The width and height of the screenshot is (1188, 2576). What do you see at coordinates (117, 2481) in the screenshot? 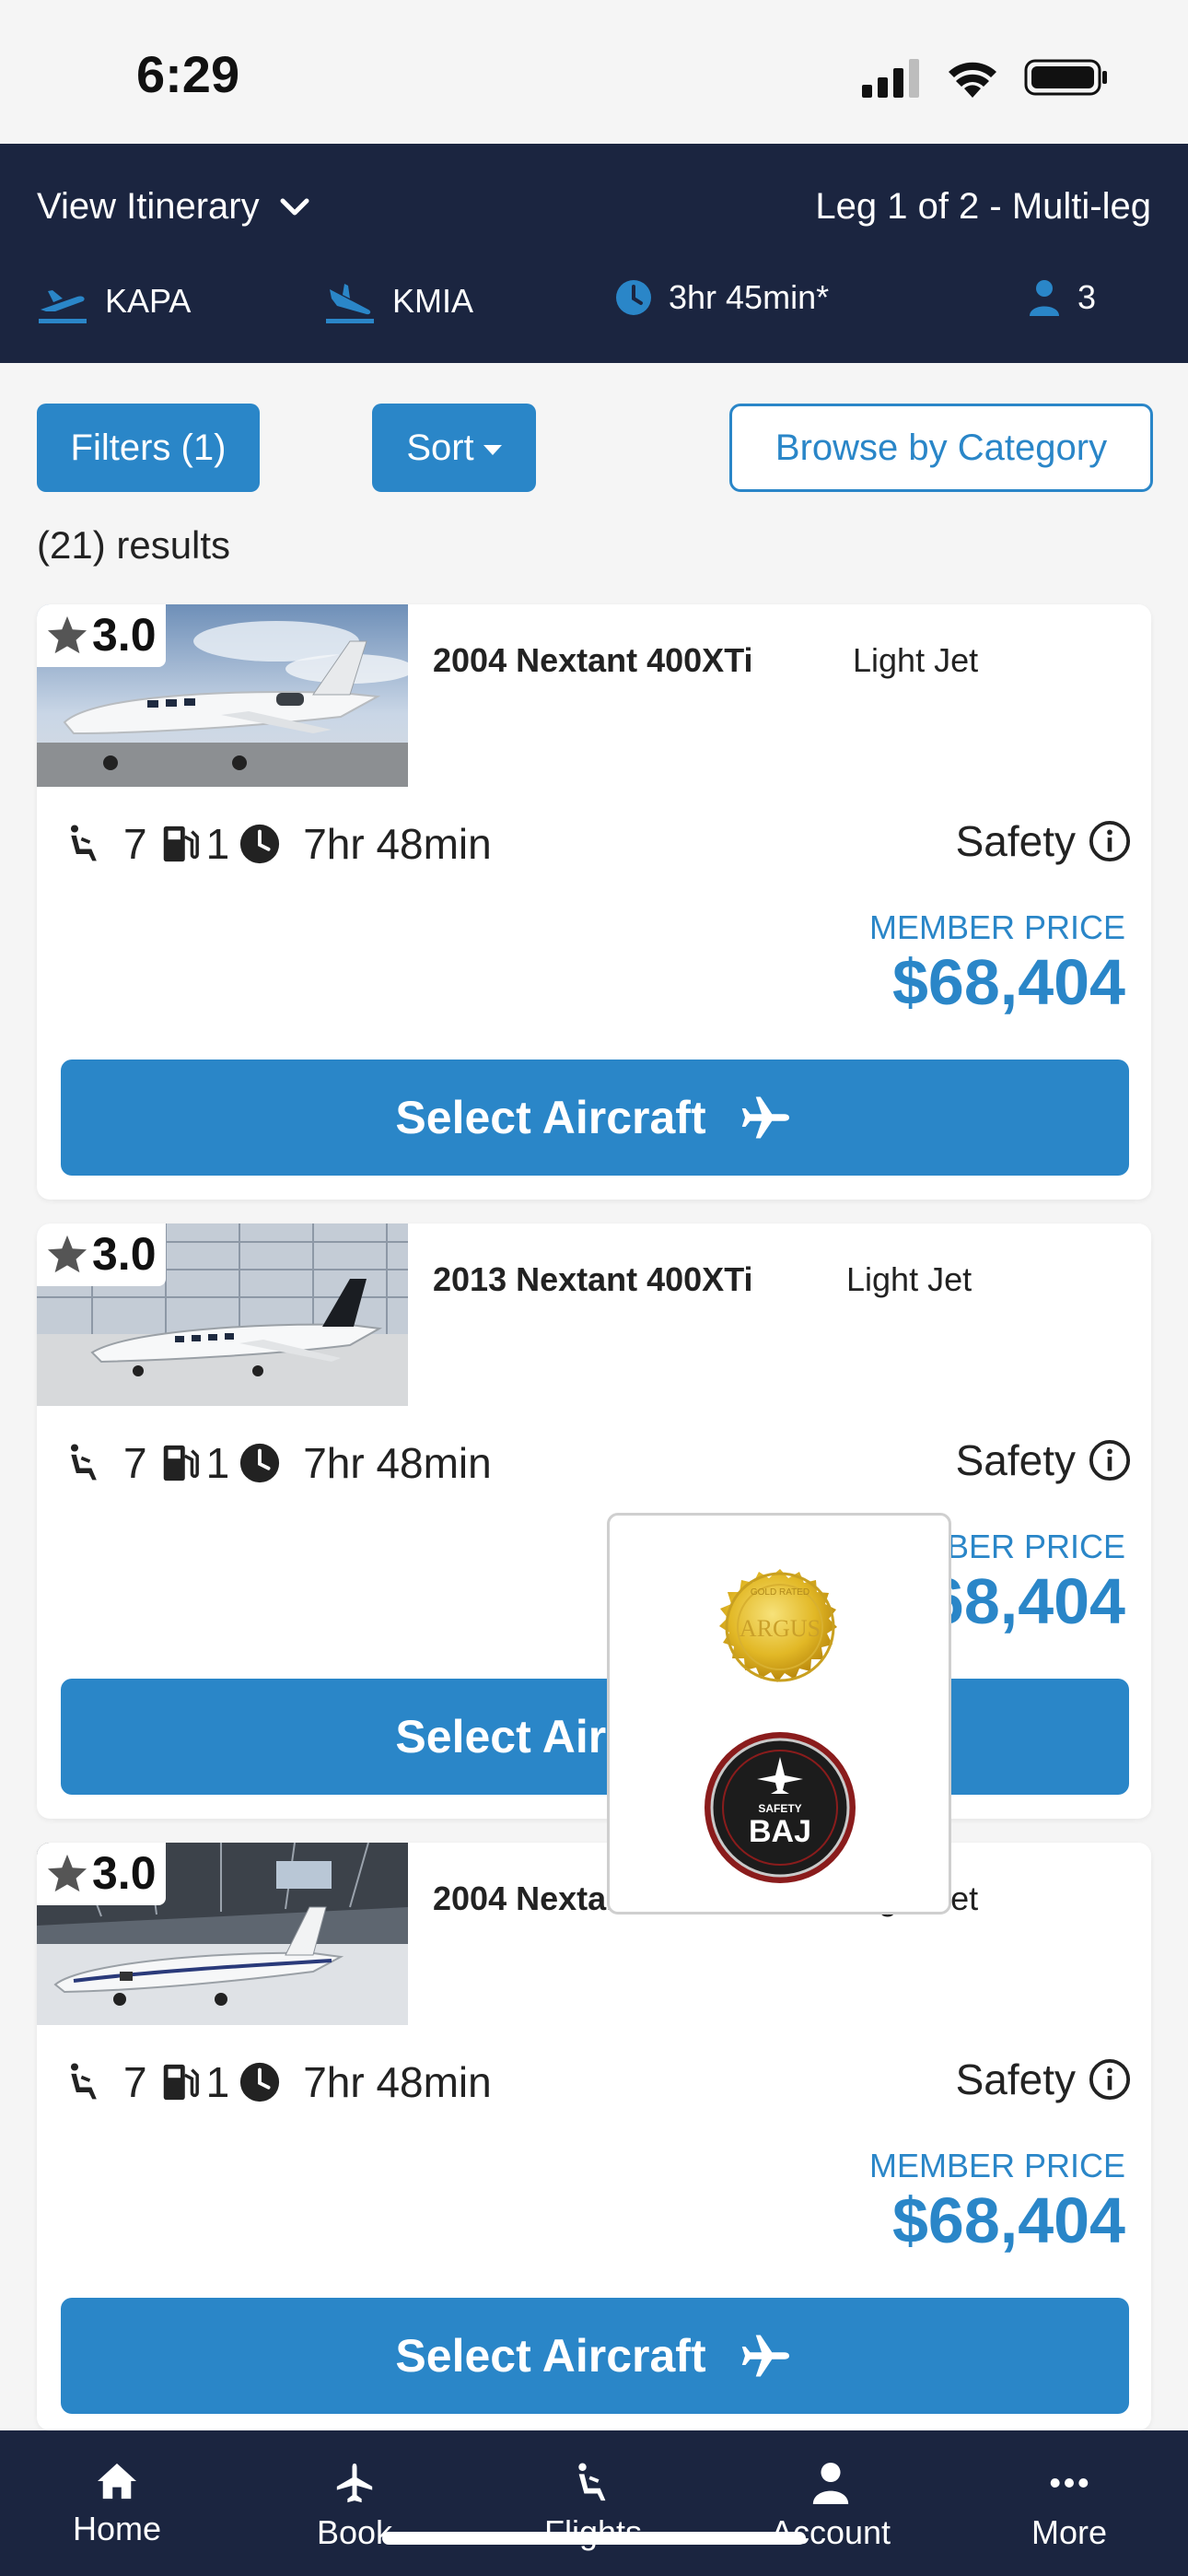
I see `home-icon` at bounding box center [117, 2481].